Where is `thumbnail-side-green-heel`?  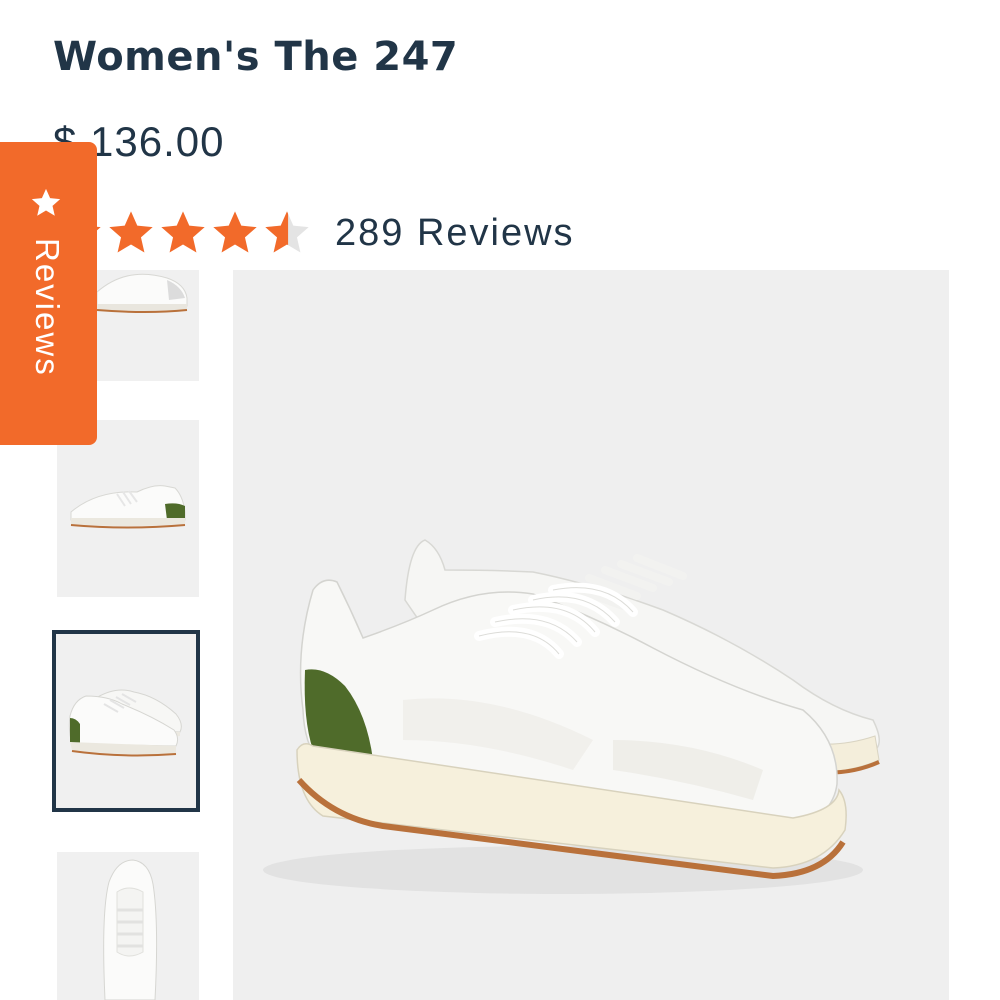
thumbnail-side-green-heel is located at coordinates (128, 508).